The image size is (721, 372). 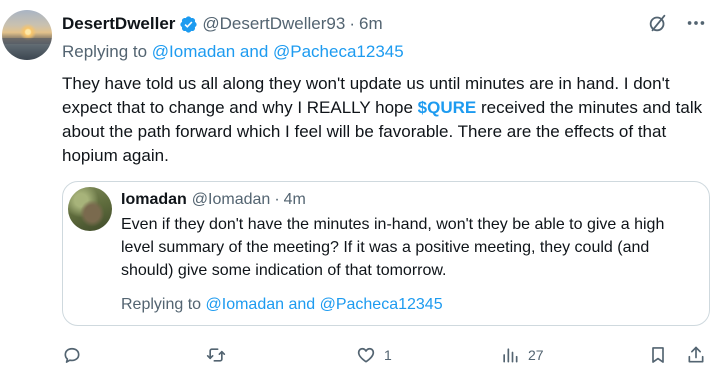 I want to click on quote-header: Iomadan @Iomadan · 4m, so click(x=213, y=200).